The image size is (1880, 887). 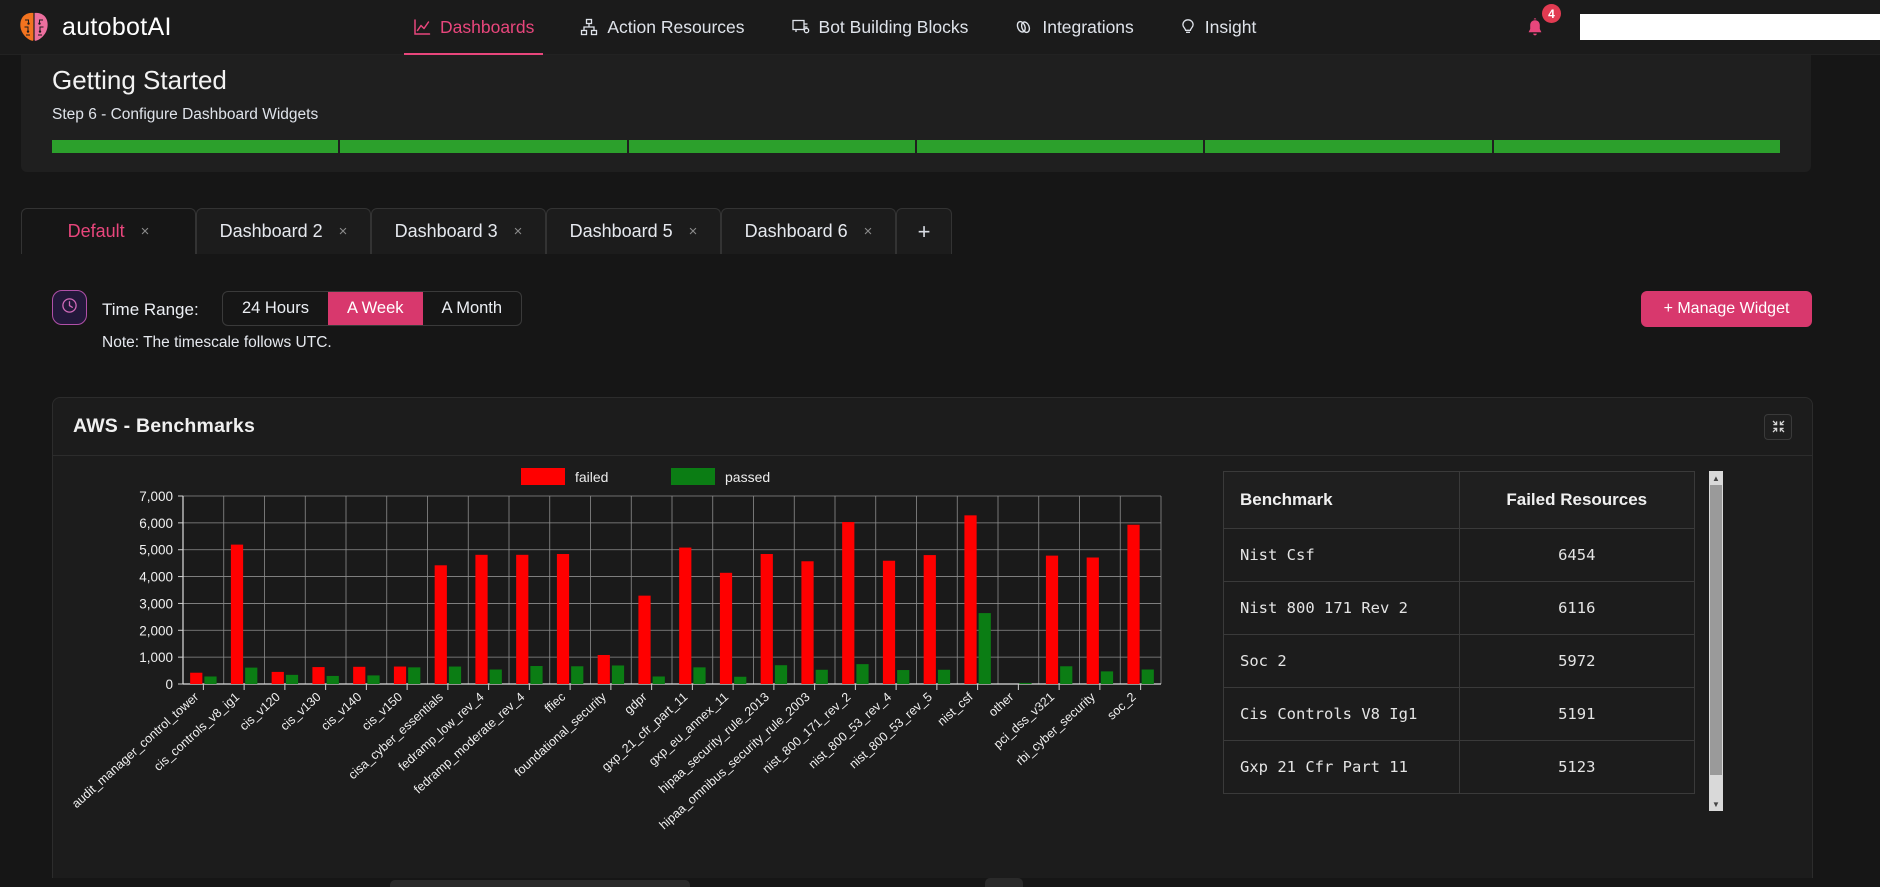 What do you see at coordinates (1535, 31) in the screenshot?
I see `bell-icon` at bounding box center [1535, 31].